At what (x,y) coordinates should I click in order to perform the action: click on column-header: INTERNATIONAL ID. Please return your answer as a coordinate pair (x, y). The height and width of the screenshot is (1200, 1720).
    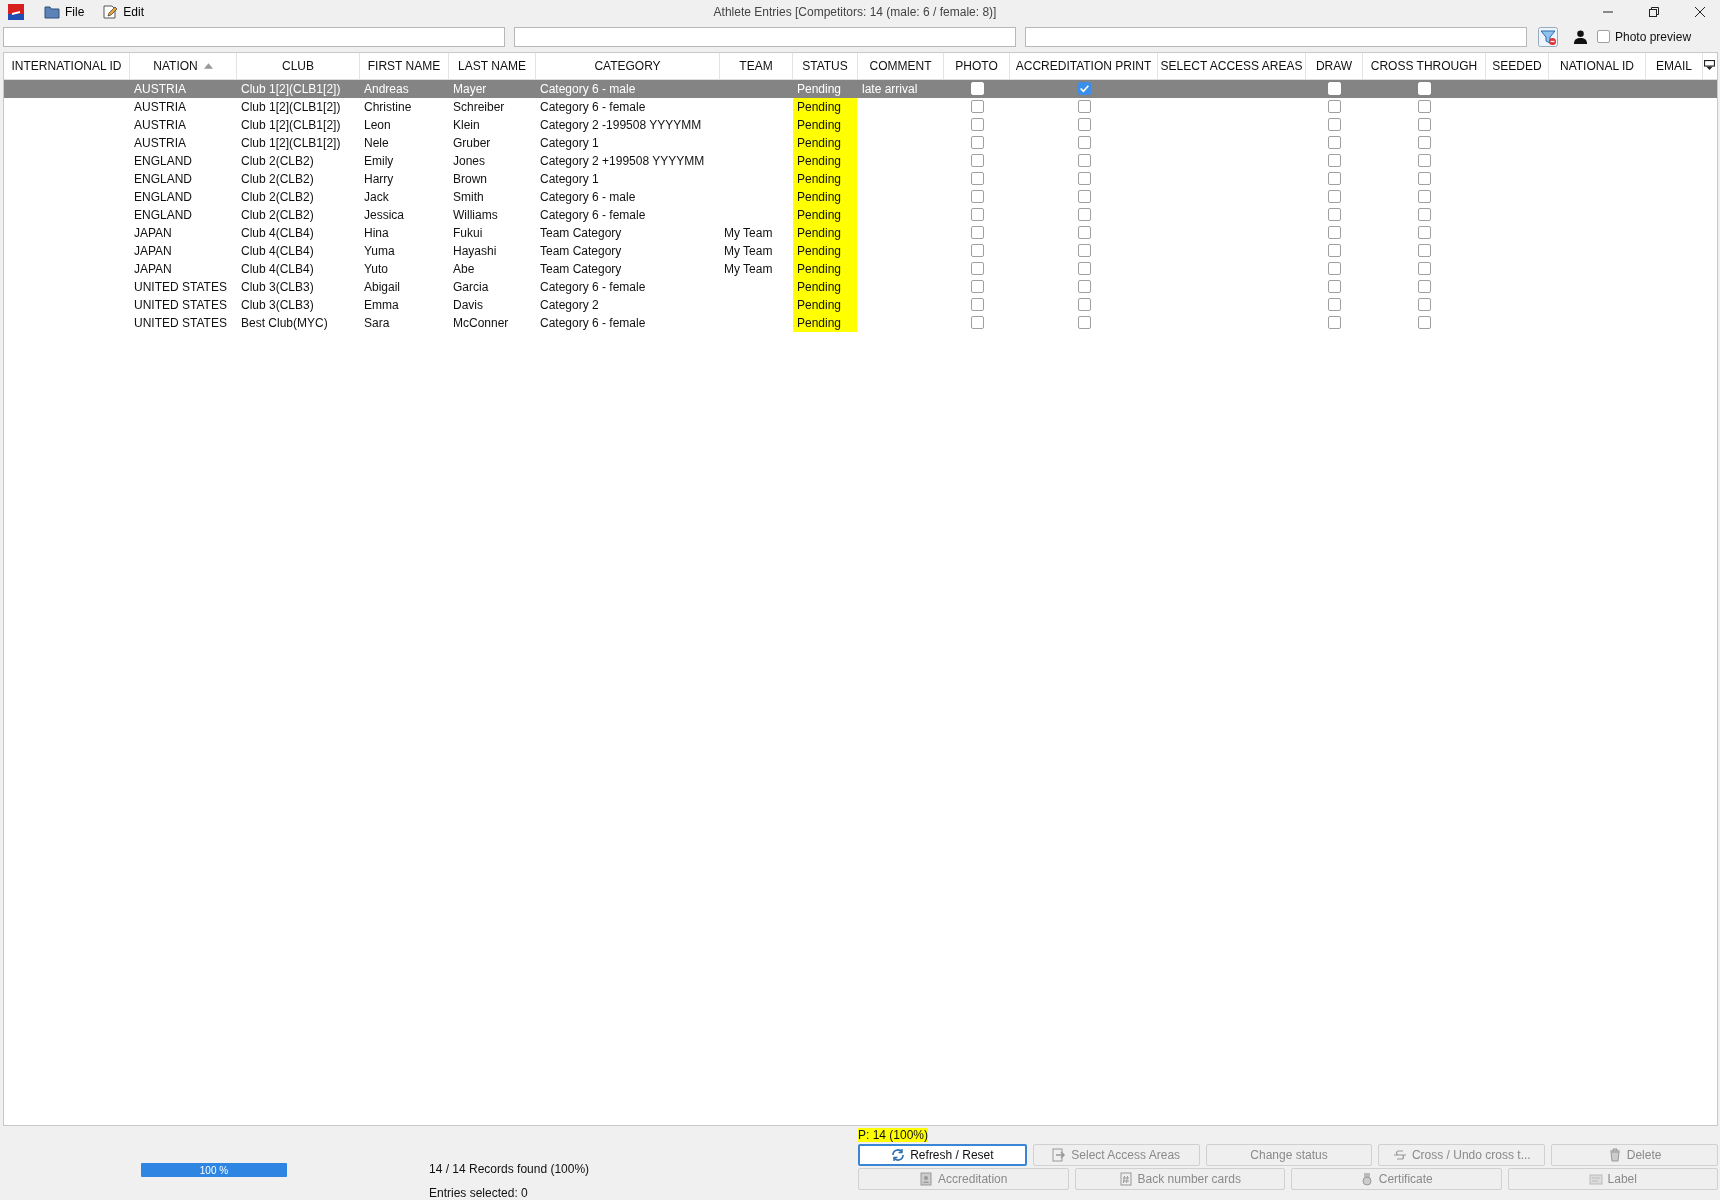
    Looking at the image, I should click on (67, 65).